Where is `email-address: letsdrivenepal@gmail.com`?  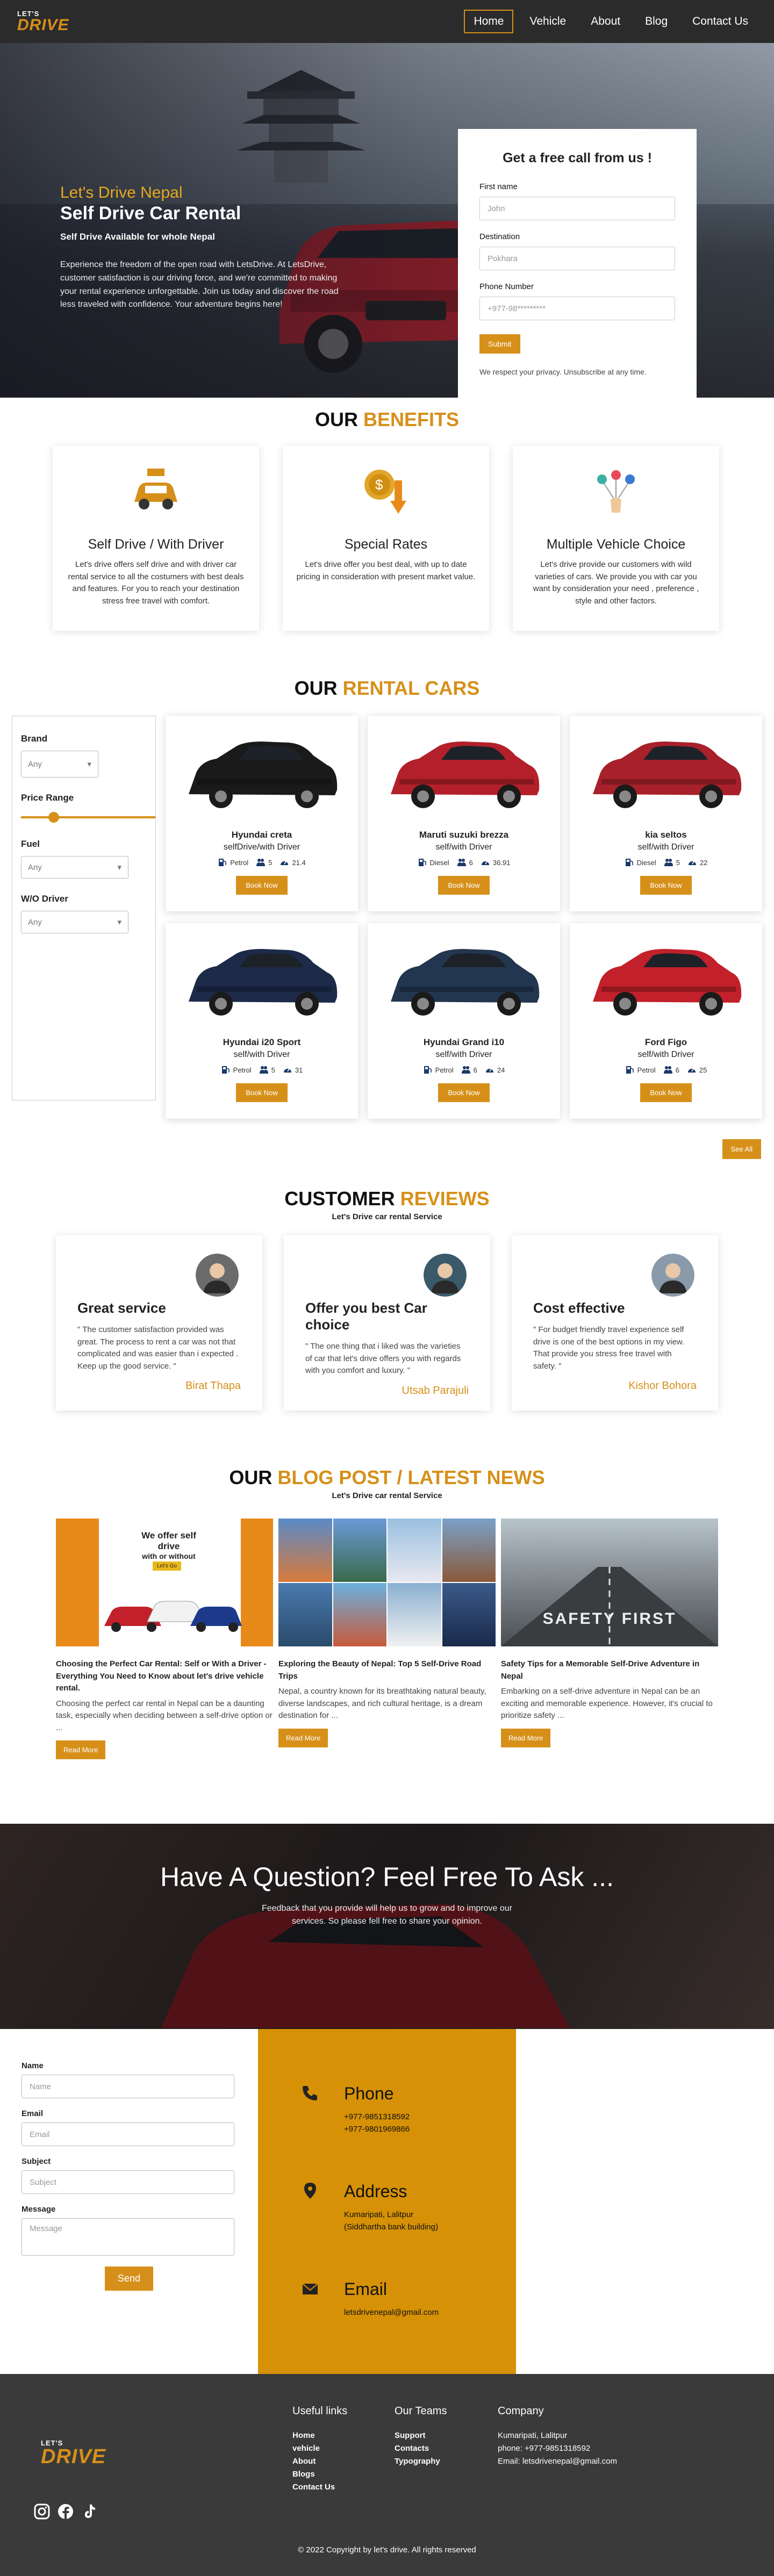
email-address: letsdrivenepal@gmail.com is located at coordinates (408, 2313).